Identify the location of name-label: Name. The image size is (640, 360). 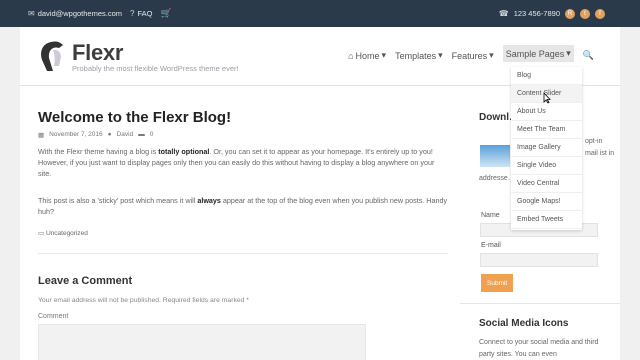
(490, 215).